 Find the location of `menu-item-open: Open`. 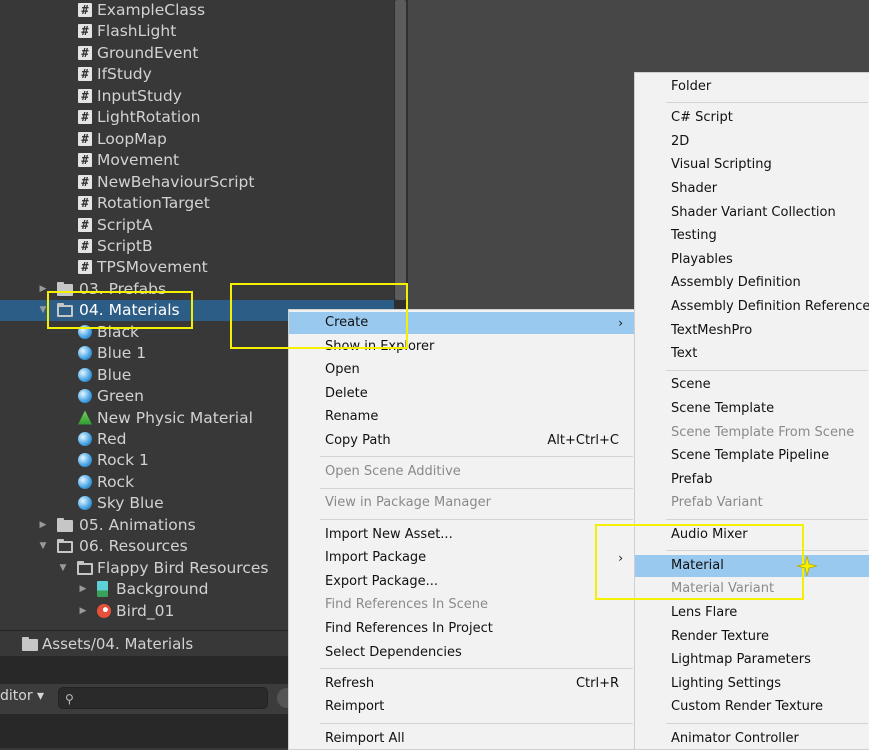

menu-item-open: Open is located at coordinates (462, 370).